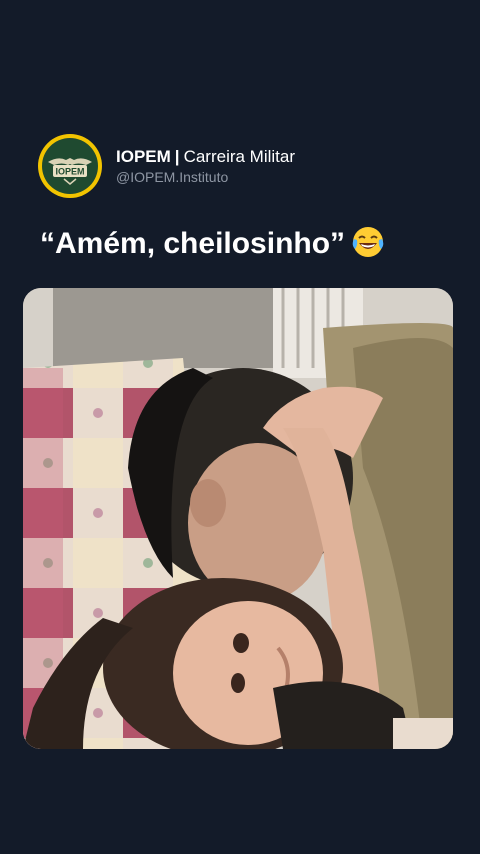 This screenshot has height=854, width=480. What do you see at coordinates (193, 243) in the screenshot?
I see `caption-text: “Amém, cheilosinho”` at bounding box center [193, 243].